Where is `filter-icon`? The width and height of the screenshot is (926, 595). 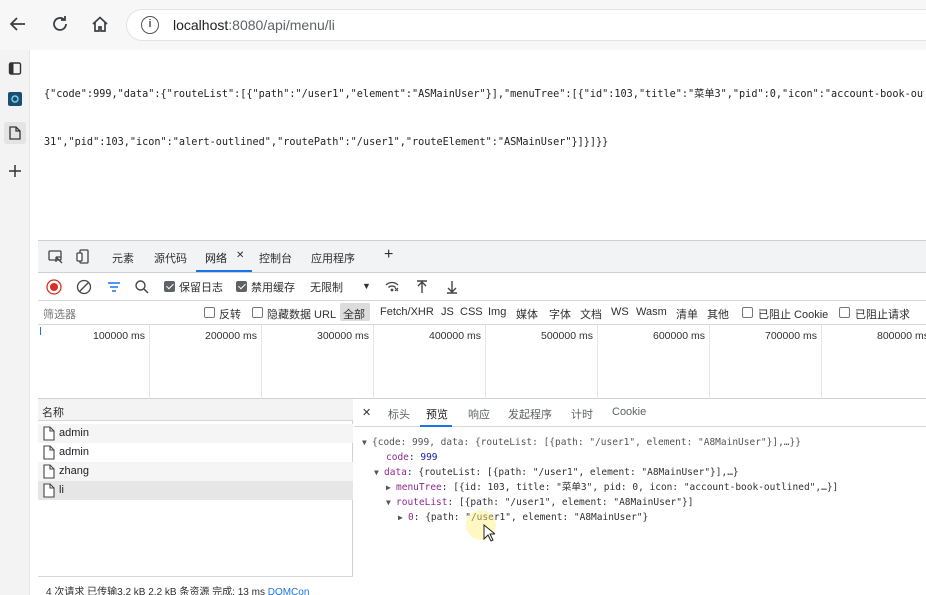
filter-icon is located at coordinates (114, 287).